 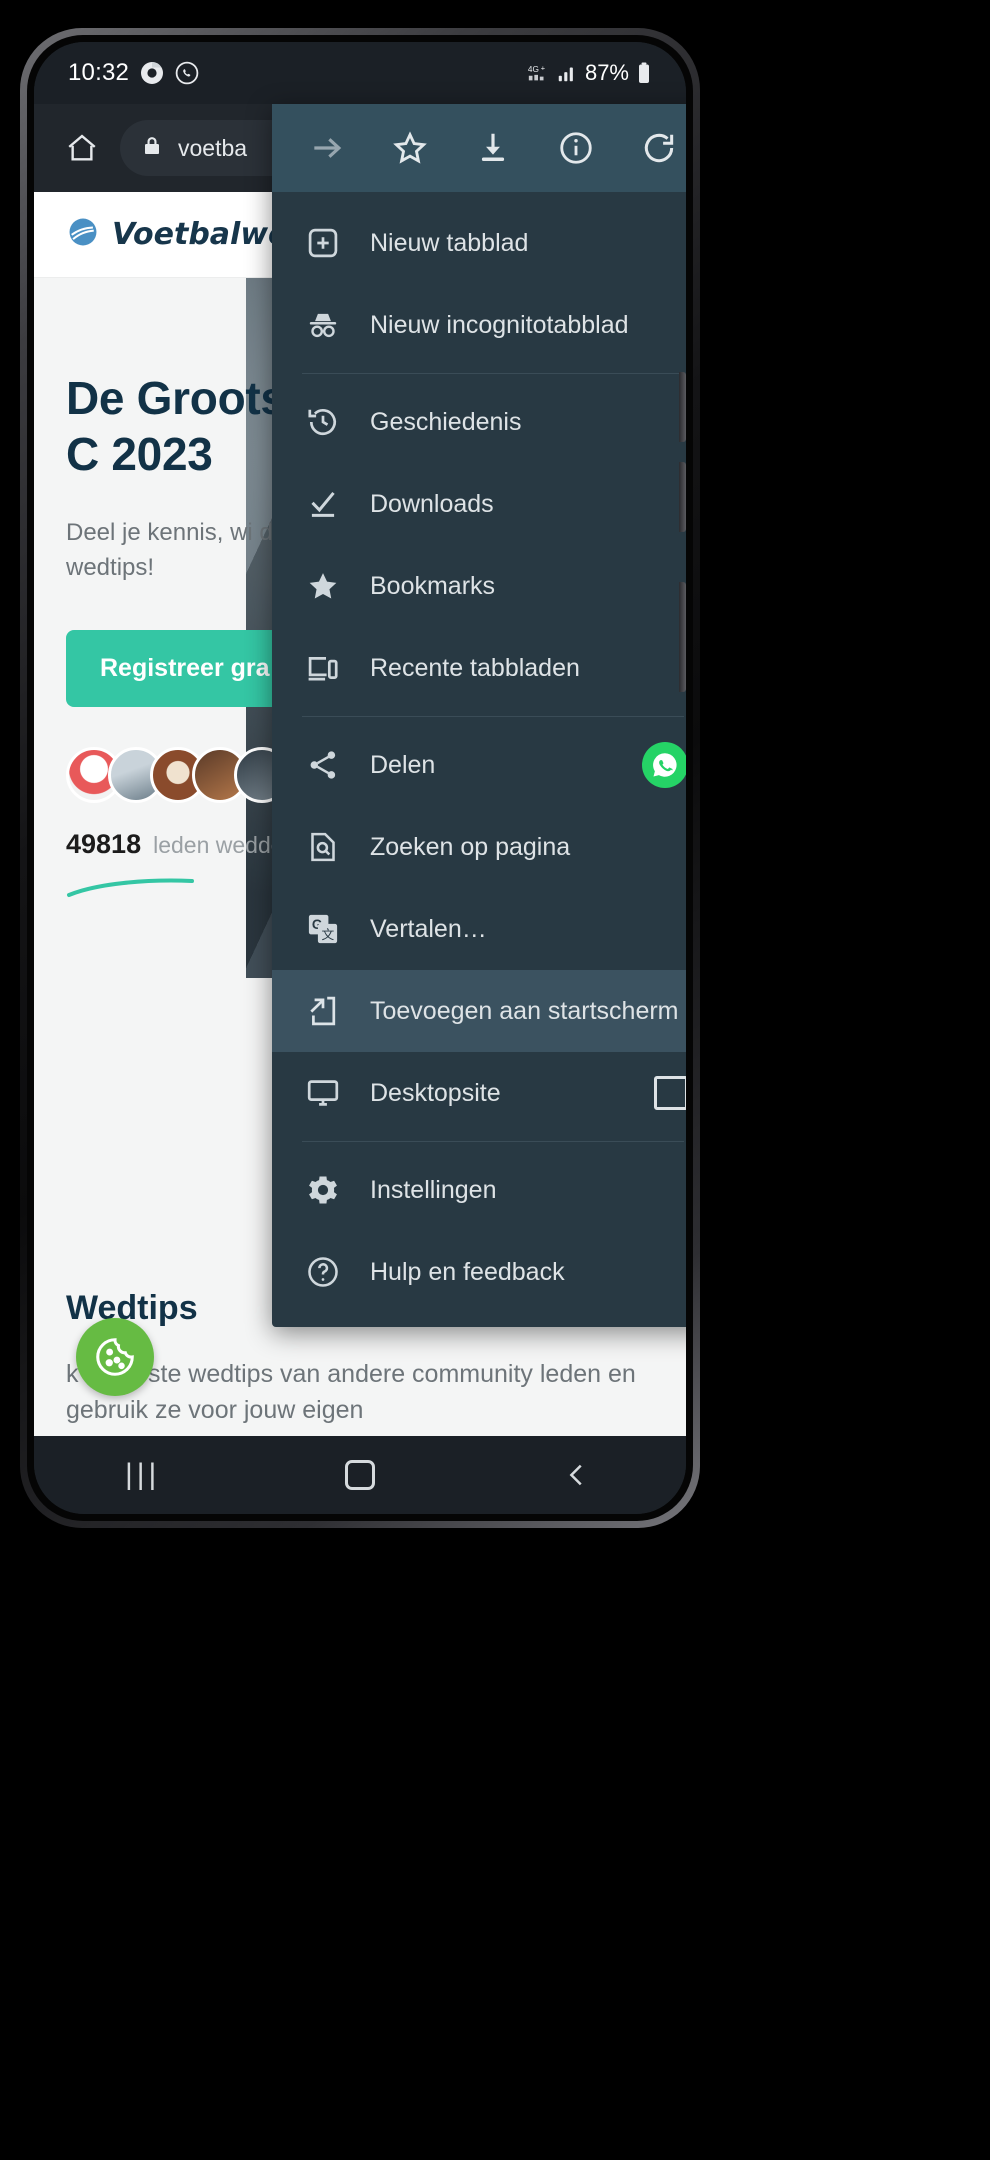 I want to click on menu-item-label: Nieuw tabblad, so click(x=449, y=242).